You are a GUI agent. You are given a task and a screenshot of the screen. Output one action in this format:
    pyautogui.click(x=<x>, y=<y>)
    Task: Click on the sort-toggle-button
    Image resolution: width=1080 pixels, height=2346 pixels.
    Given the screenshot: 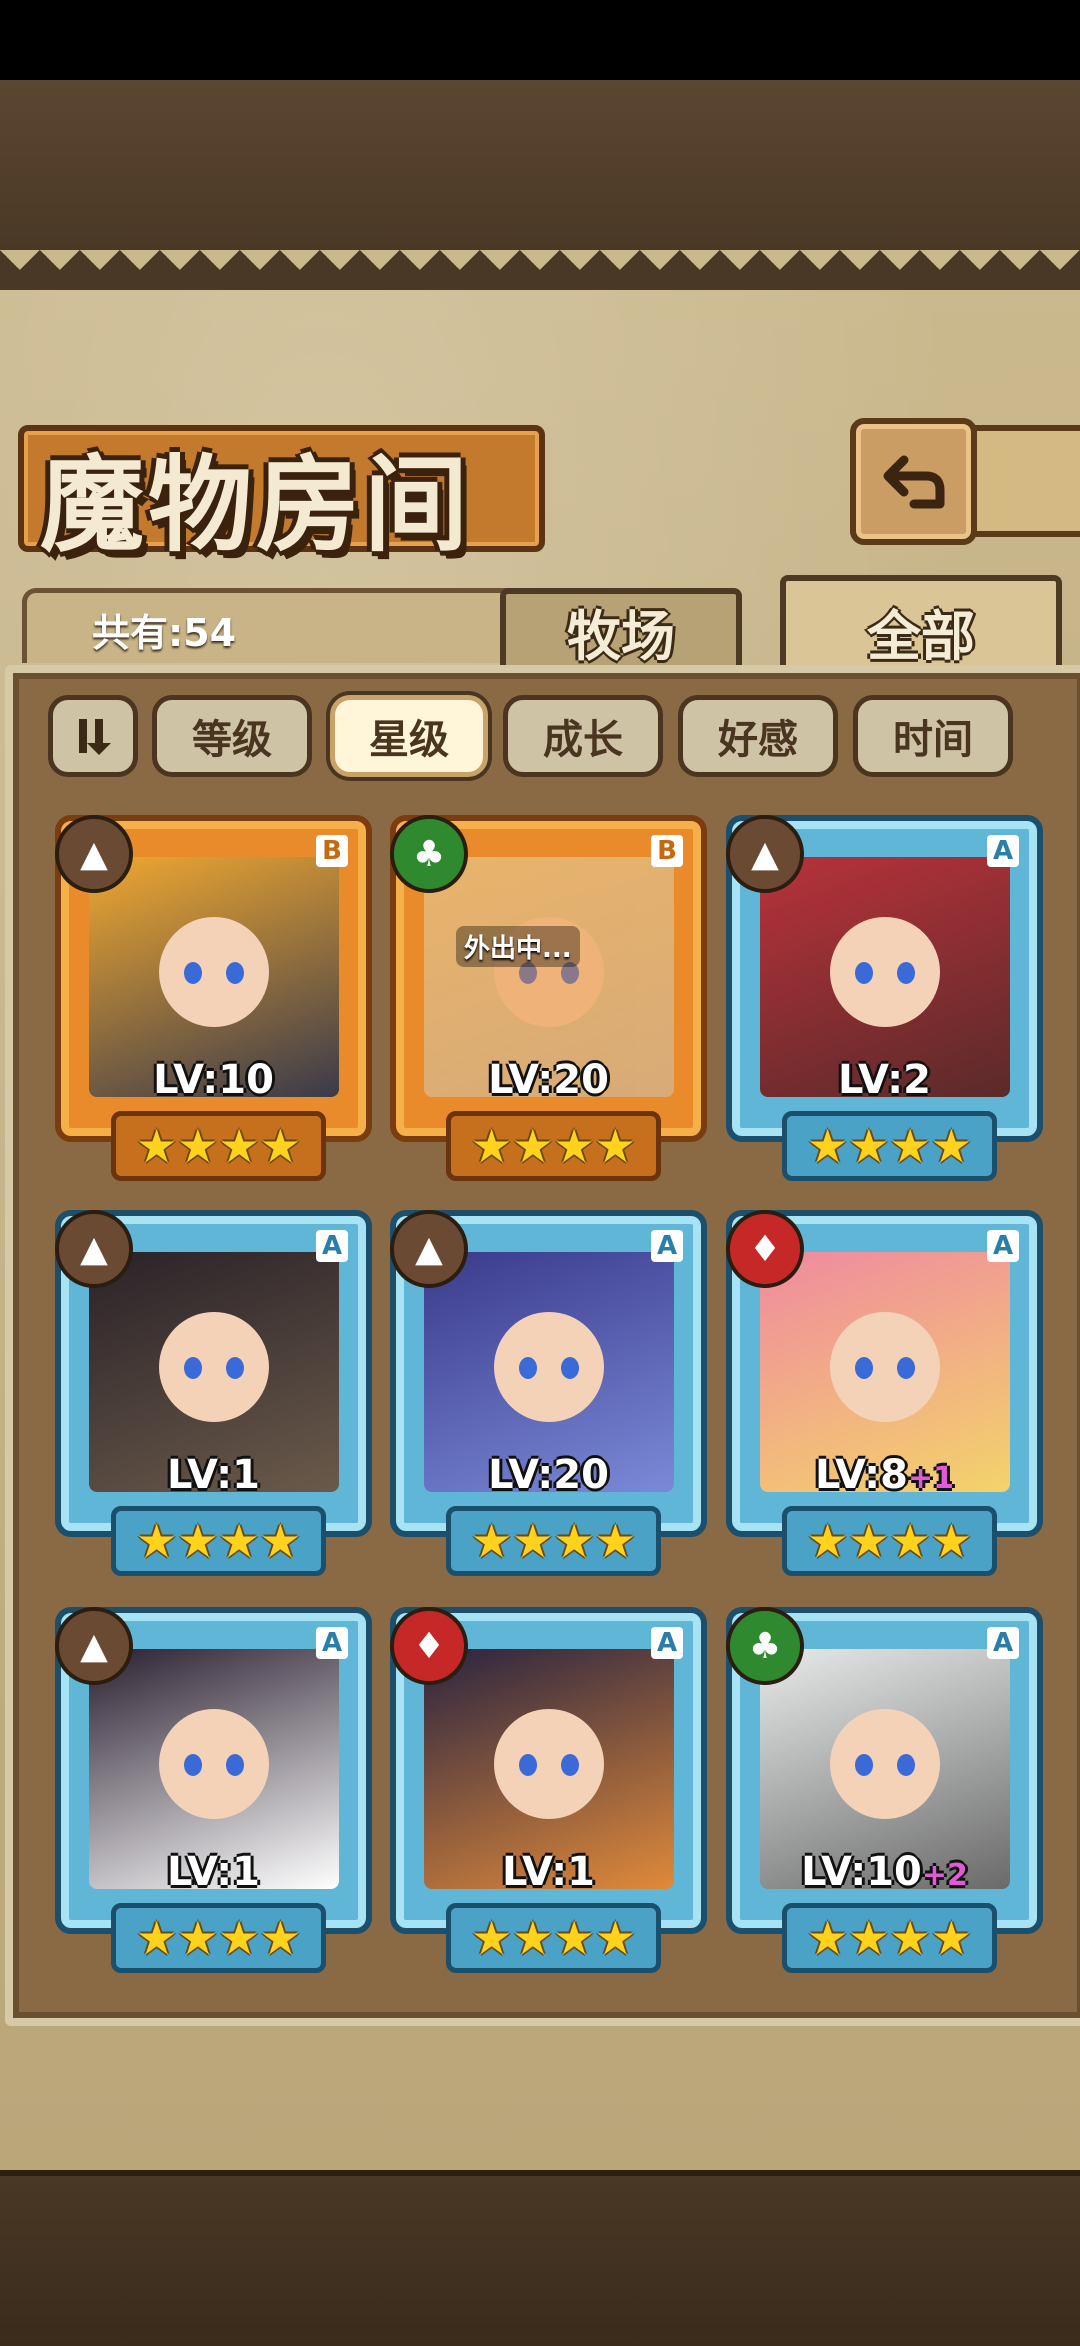 What is the action you would take?
    pyautogui.click(x=93, y=736)
    